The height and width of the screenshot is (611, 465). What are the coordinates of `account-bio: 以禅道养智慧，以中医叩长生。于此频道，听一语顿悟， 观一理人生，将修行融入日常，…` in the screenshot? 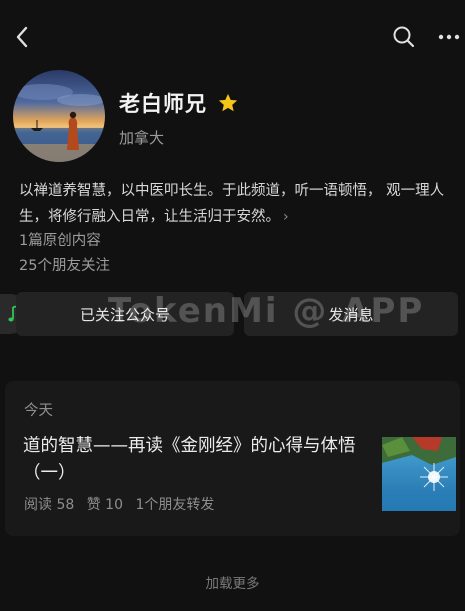 It's located at (239, 204).